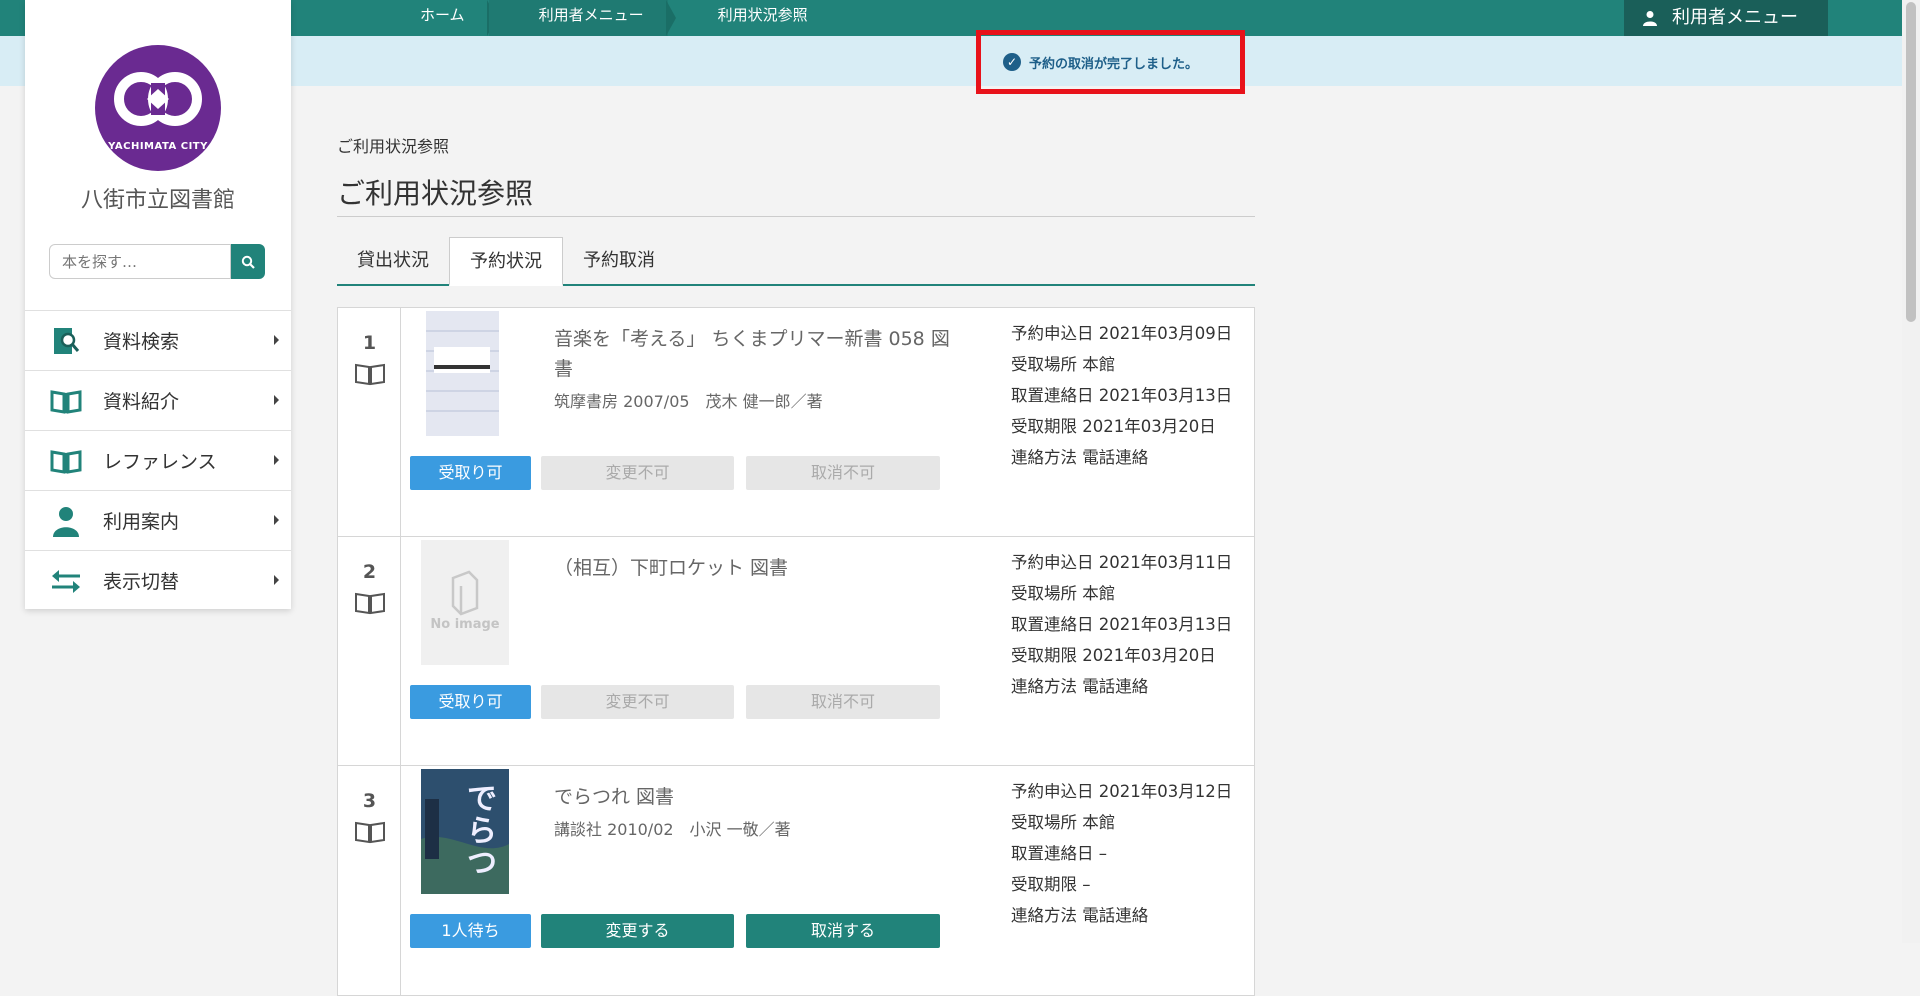 Image resolution: width=1920 pixels, height=996 pixels. Describe the element at coordinates (482, 799) in the screenshot. I see `svg-text: で` at that location.